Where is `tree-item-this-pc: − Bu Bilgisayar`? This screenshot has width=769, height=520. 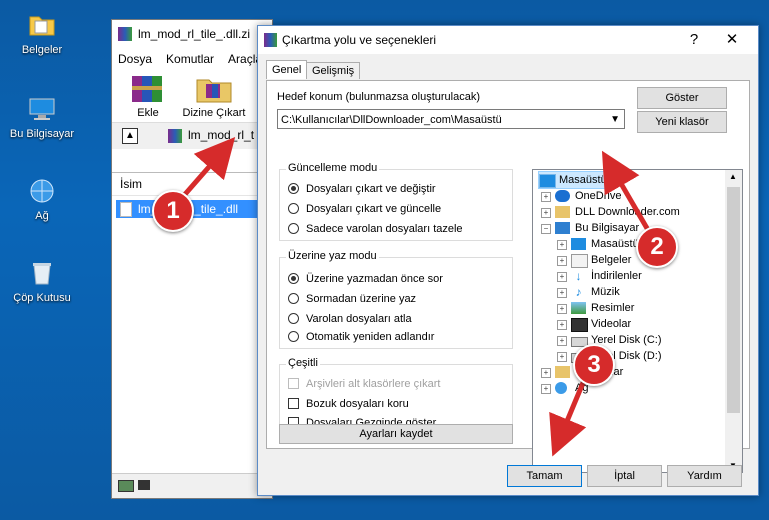
tree-item-this-pc: − Bu Bilgisayar is located at coordinates (590, 228).